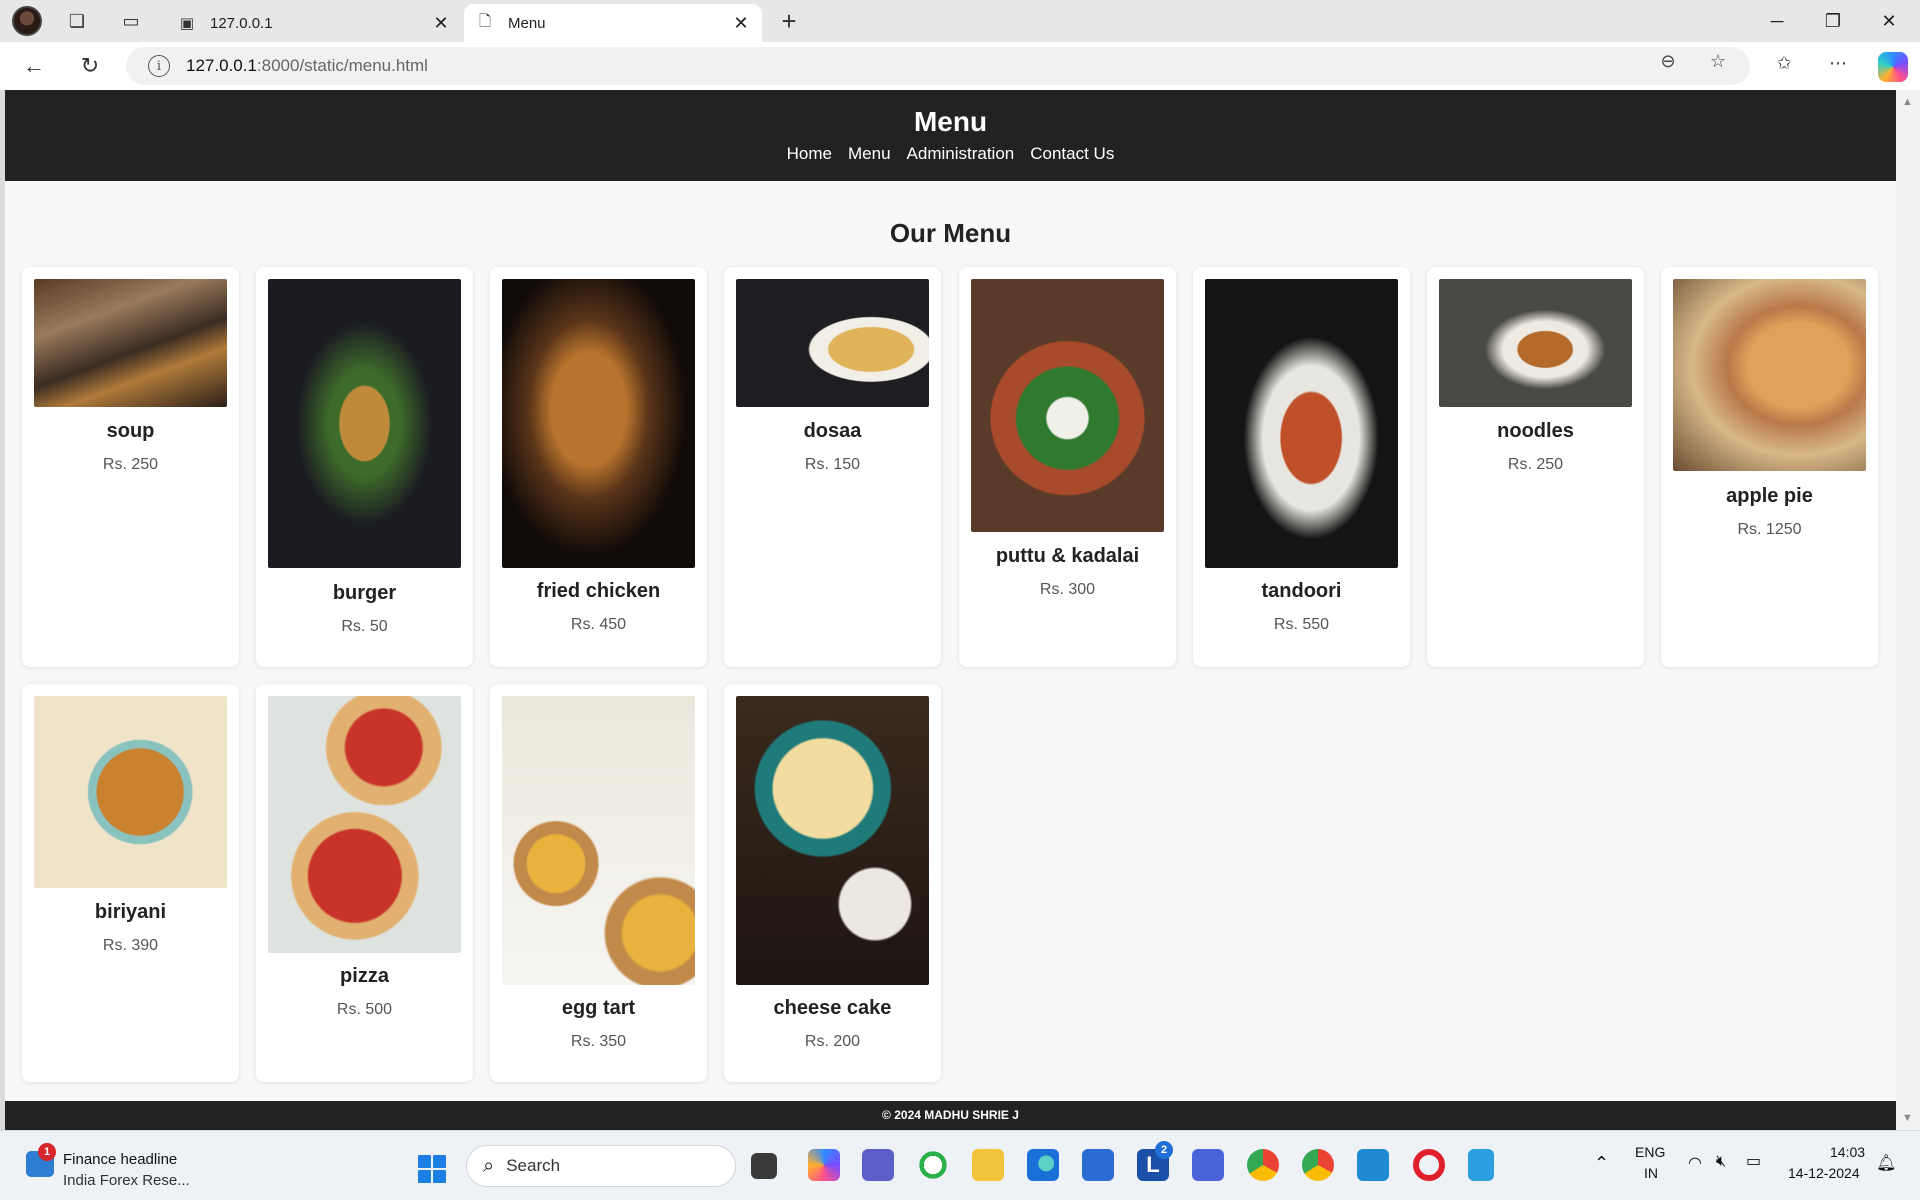  I want to click on nav-link-menu: Menu, so click(869, 154).